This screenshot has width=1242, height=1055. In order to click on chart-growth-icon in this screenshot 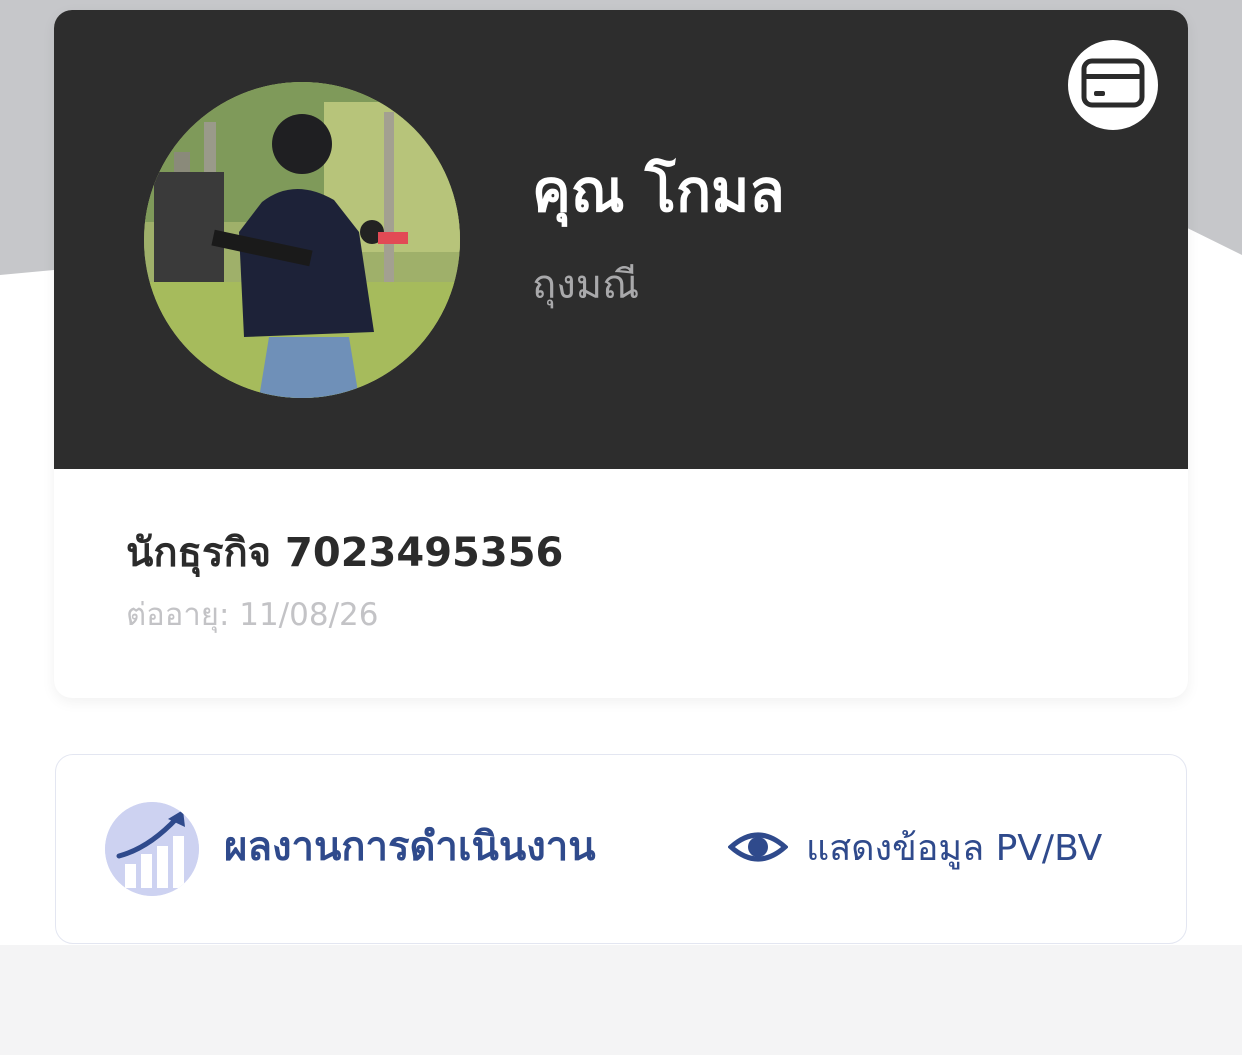, I will do `click(152, 849)`.